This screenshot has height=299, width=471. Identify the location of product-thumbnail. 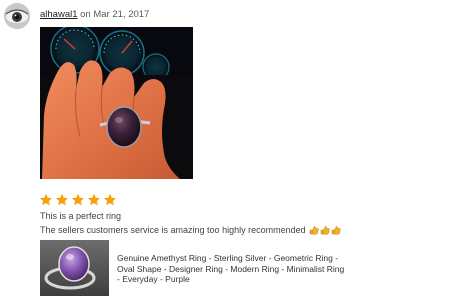
(74, 268).